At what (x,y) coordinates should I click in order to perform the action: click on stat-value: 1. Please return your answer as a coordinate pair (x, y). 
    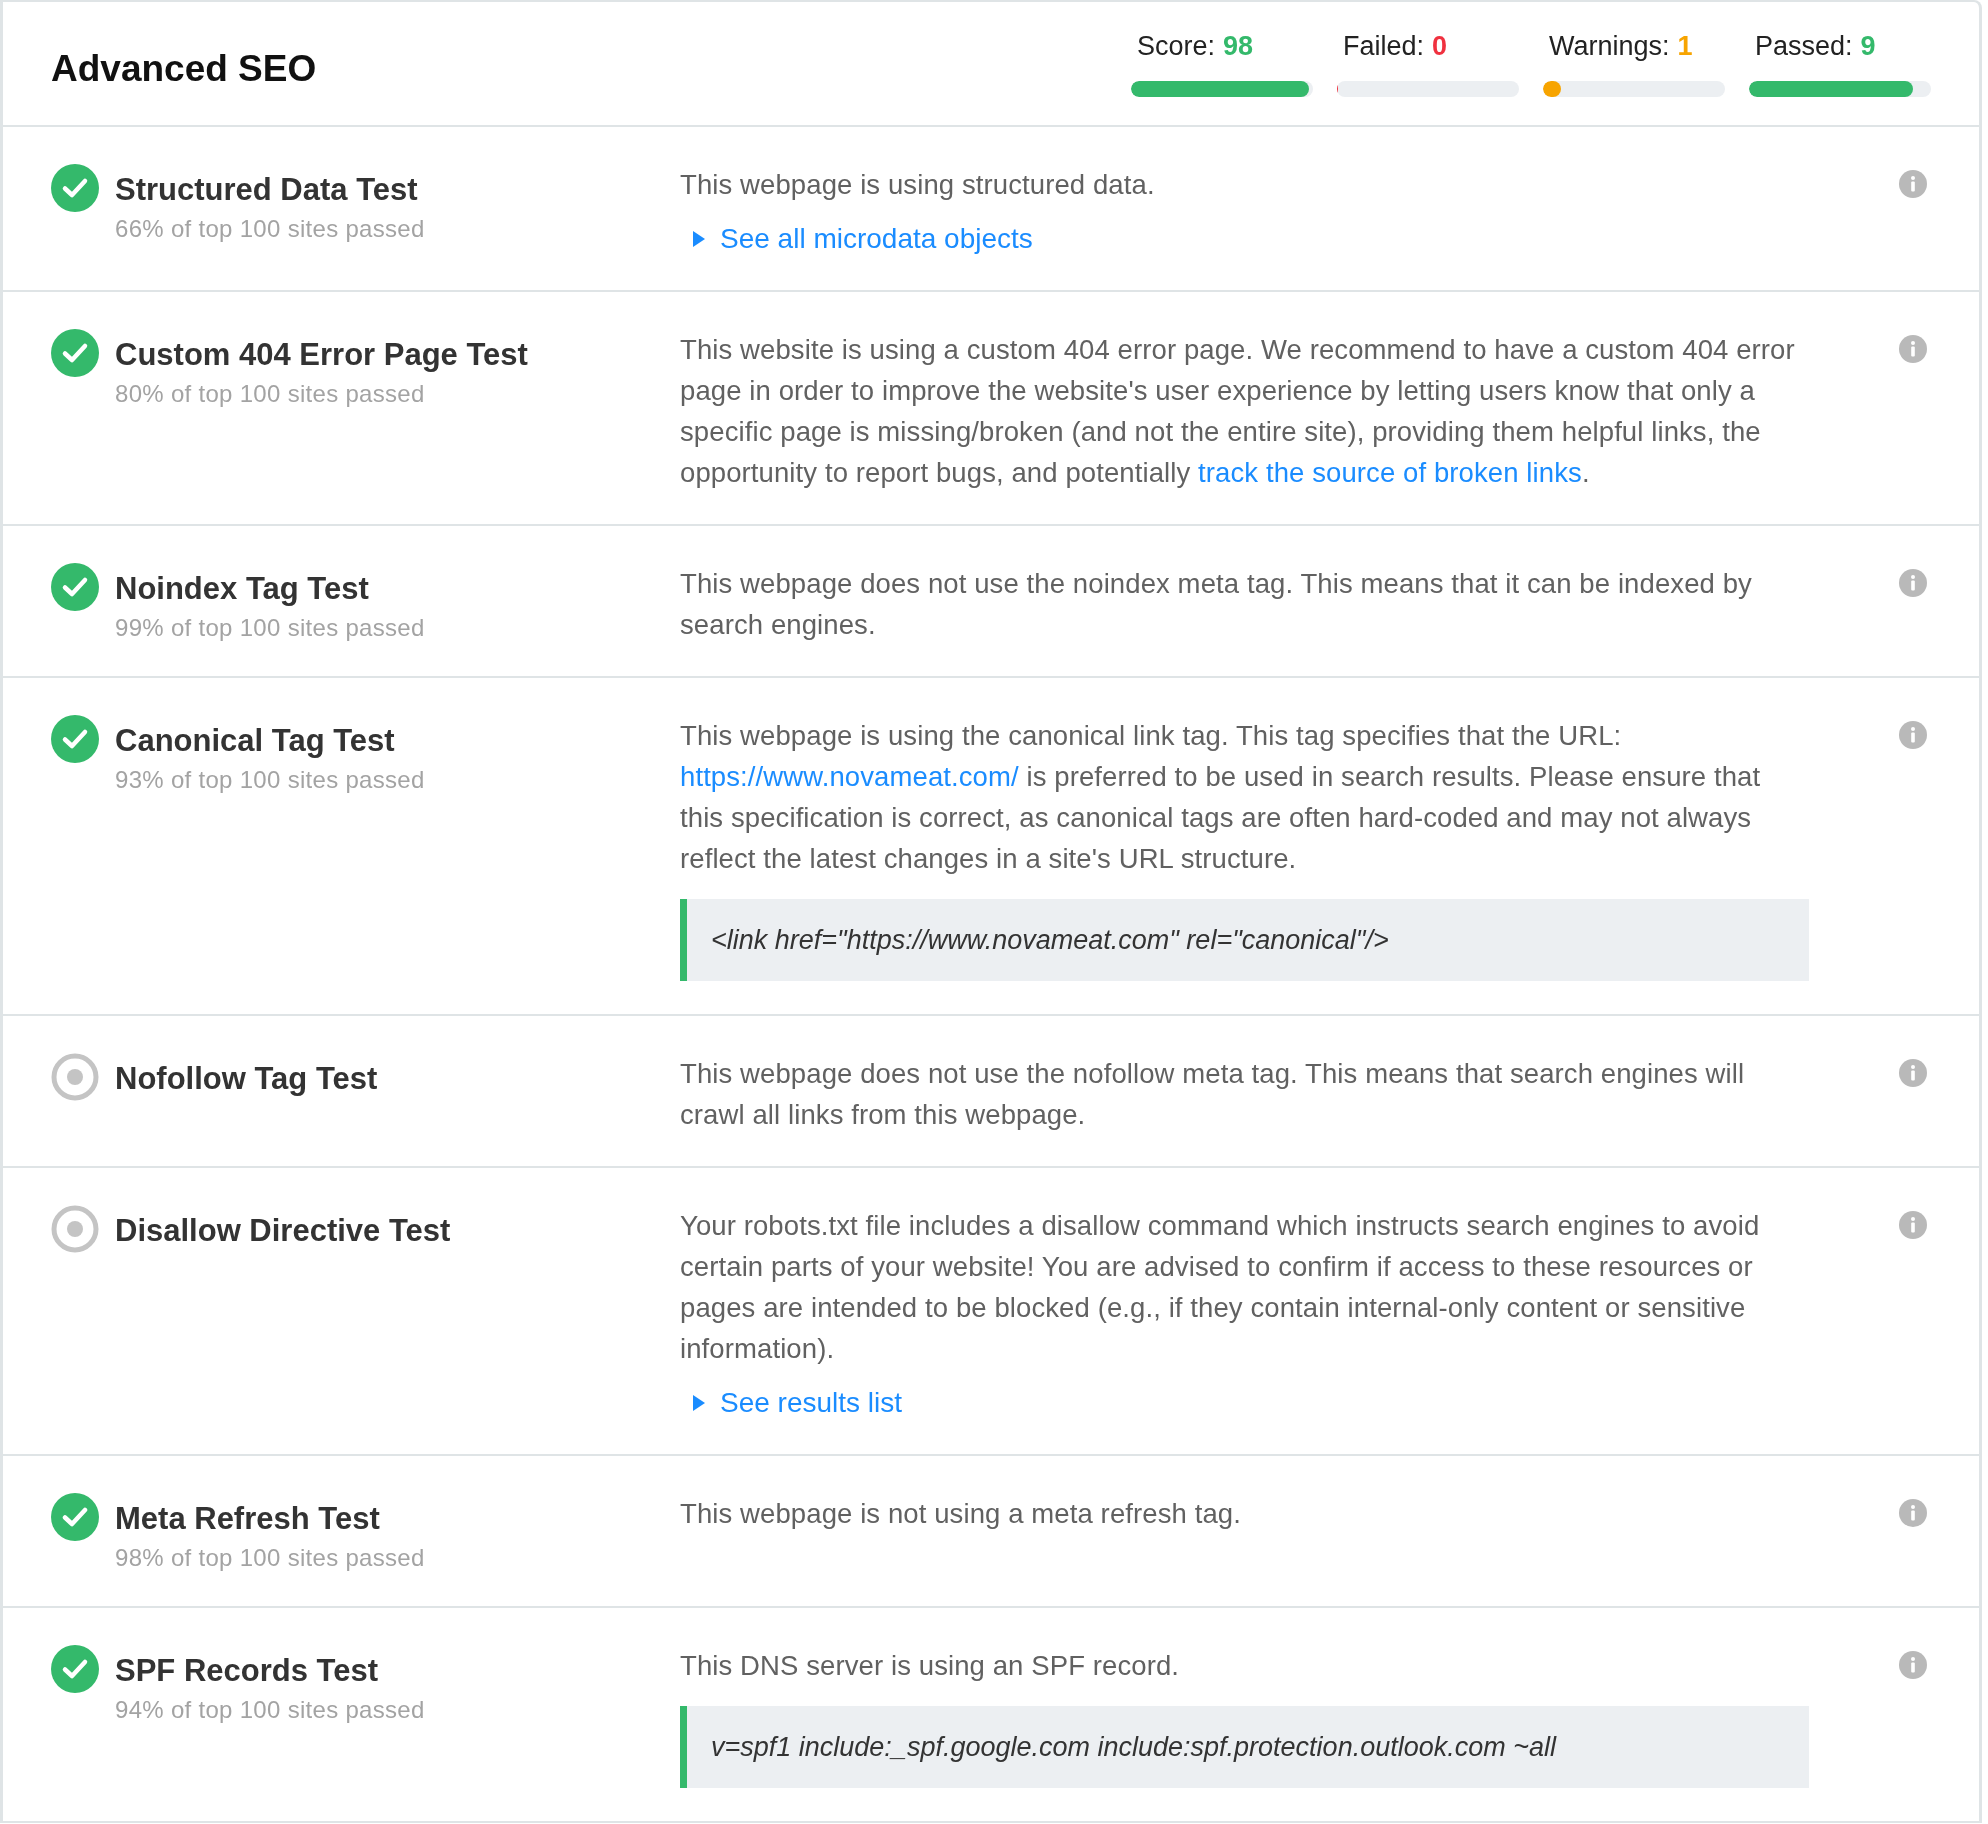
    Looking at the image, I should click on (1685, 47).